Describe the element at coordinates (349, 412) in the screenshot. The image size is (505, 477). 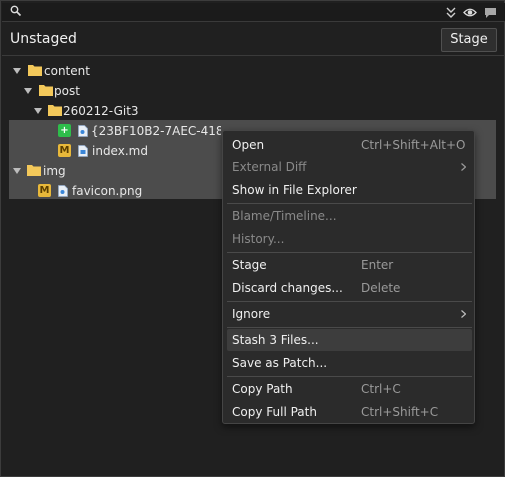
I see `menu-item-copy-full-path: Copy Full Path Ctrl+Shift+C` at that location.